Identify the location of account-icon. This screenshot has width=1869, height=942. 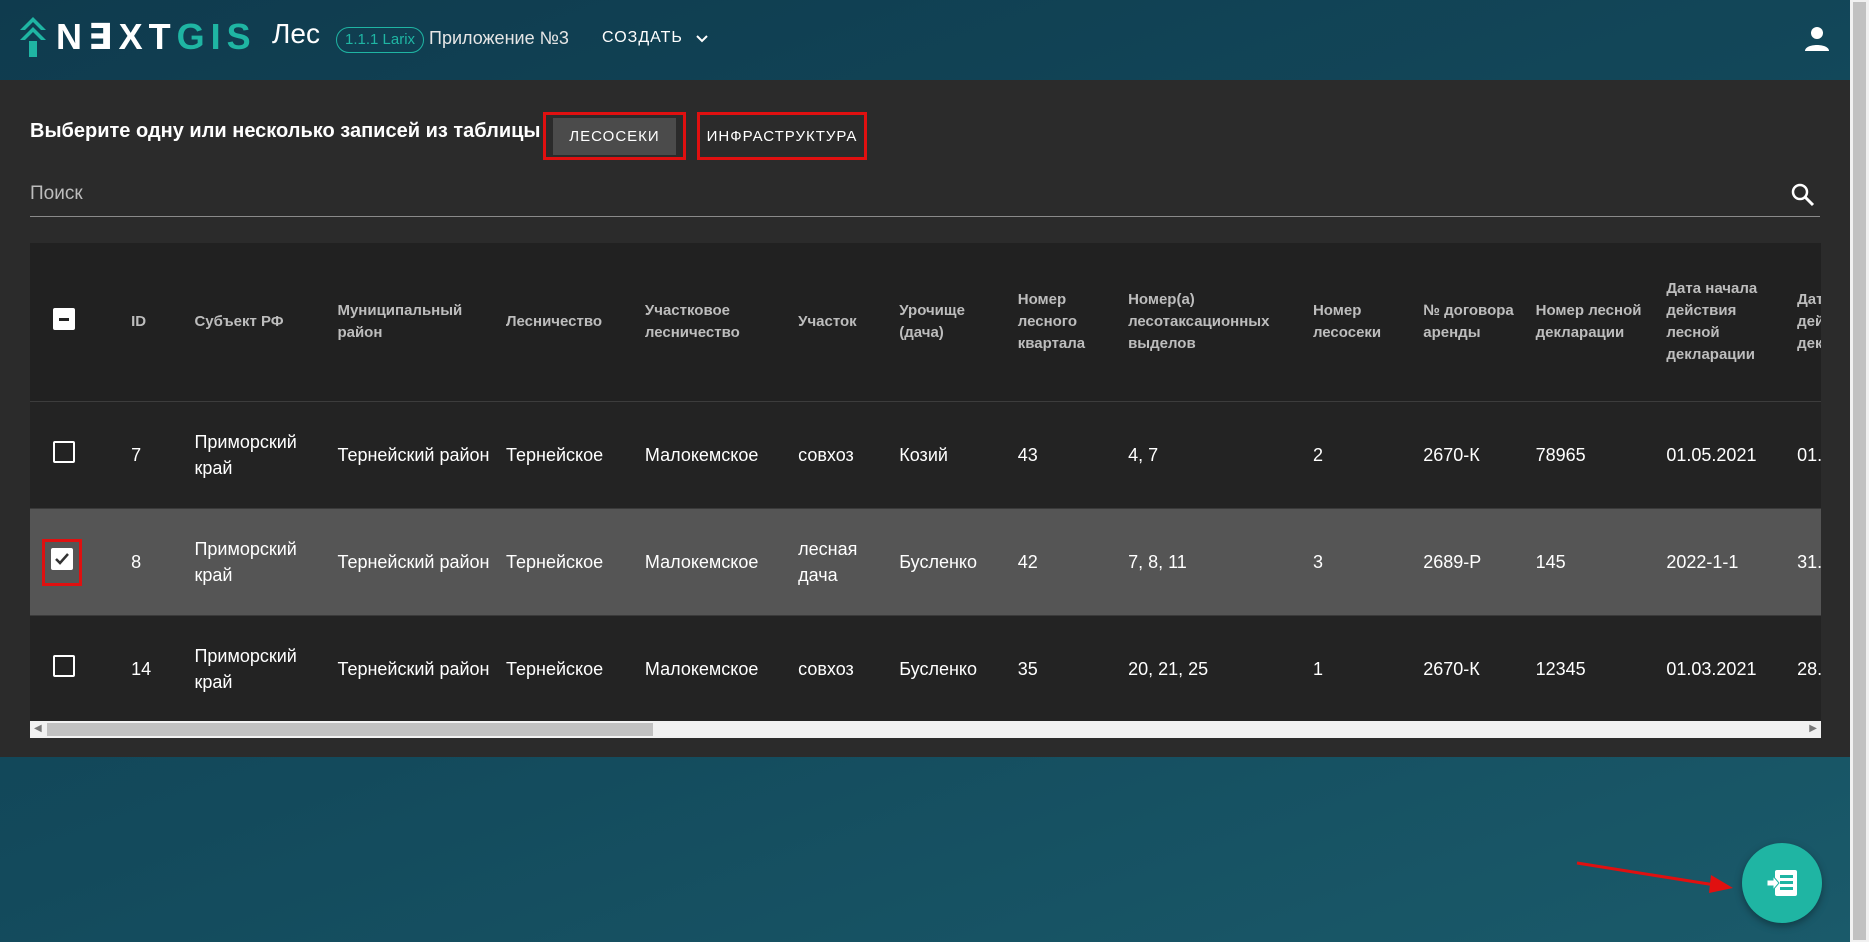
(1817, 39).